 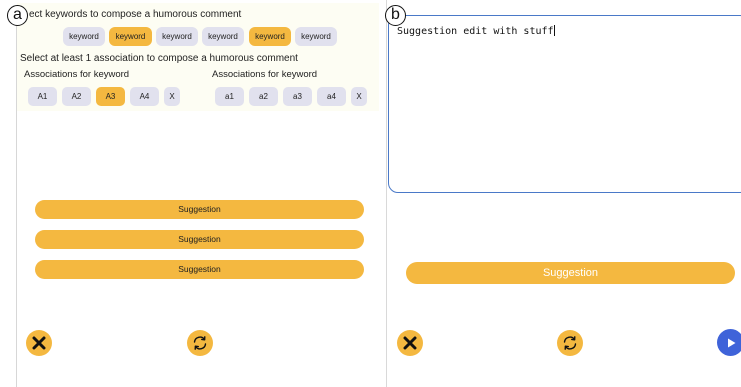 What do you see at coordinates (229, 96) in the screenshot?
I see `association-chip-right: a1` at bounding box center [229, 96].